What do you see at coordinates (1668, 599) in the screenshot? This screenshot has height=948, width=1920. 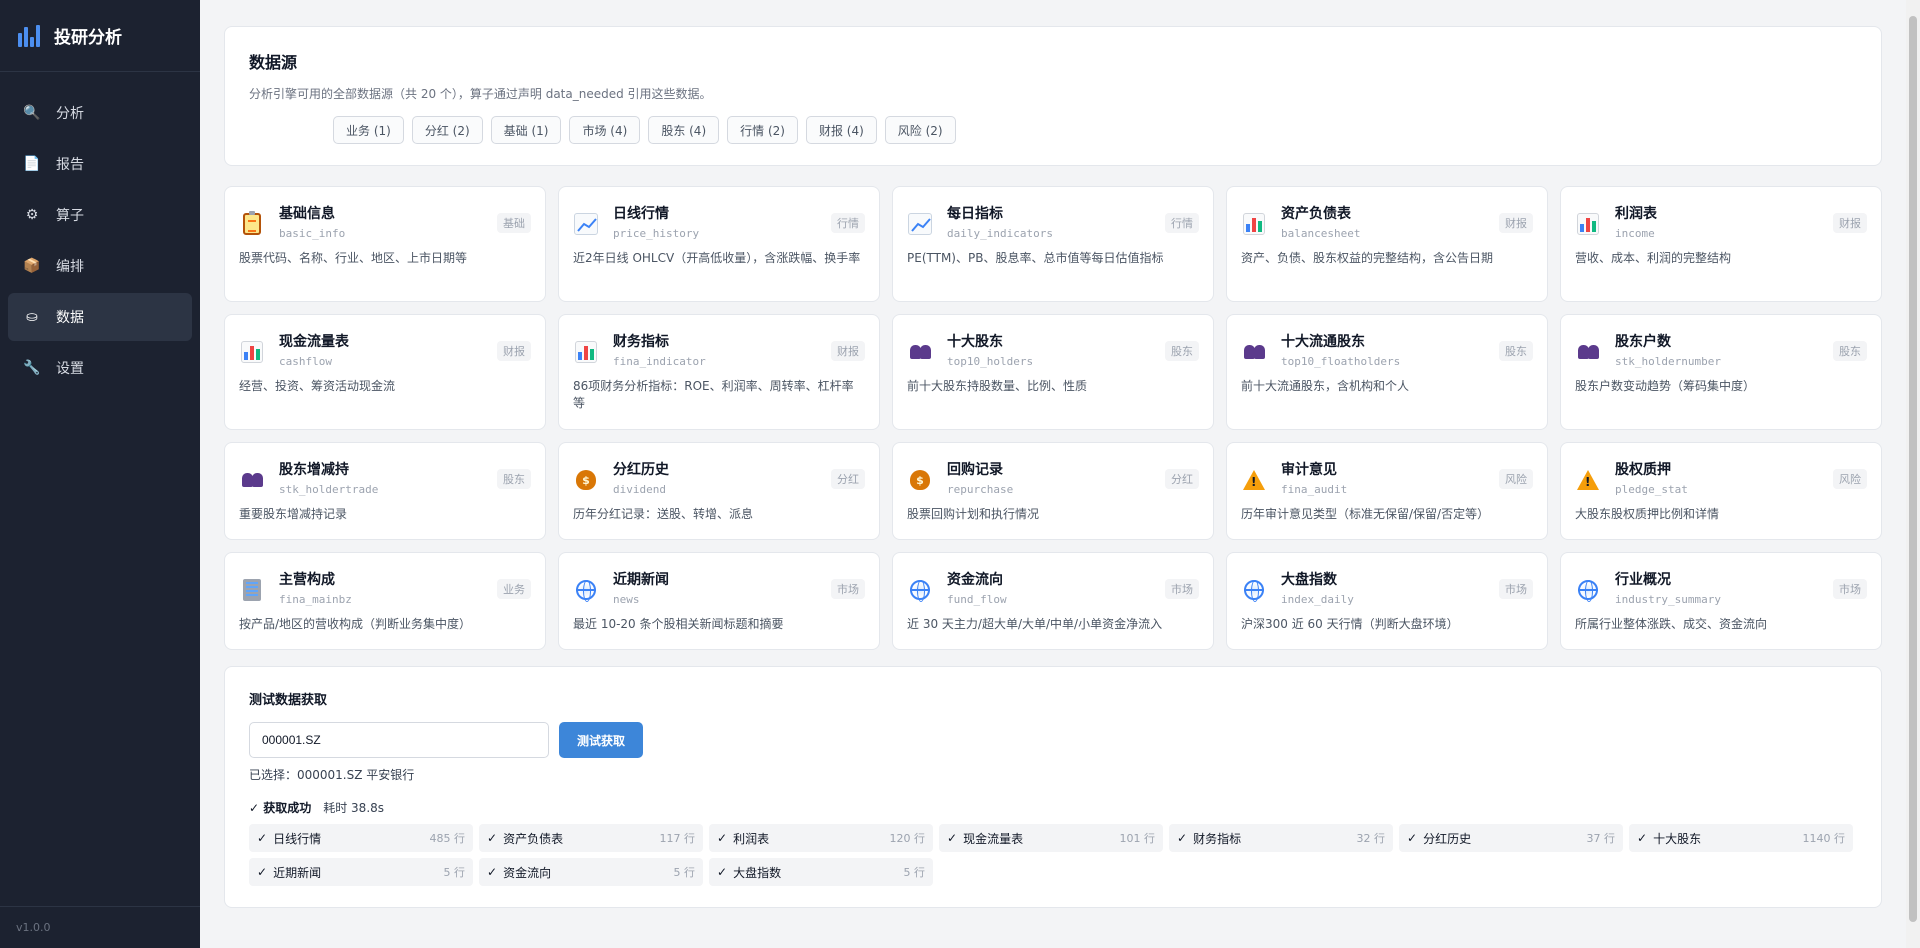 I see `datasource-code: industry_summary` at bounding box center [1668, 599].